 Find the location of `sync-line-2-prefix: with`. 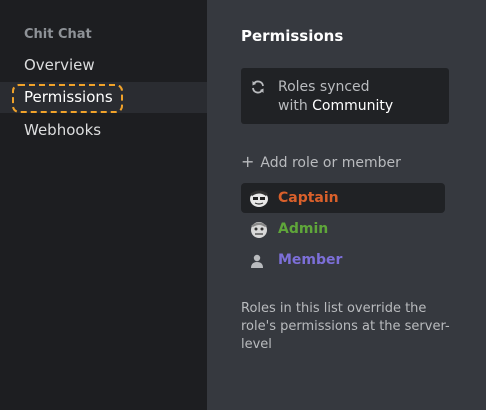

sync-line-2-prefix: with is located at coordinates (295, 106).